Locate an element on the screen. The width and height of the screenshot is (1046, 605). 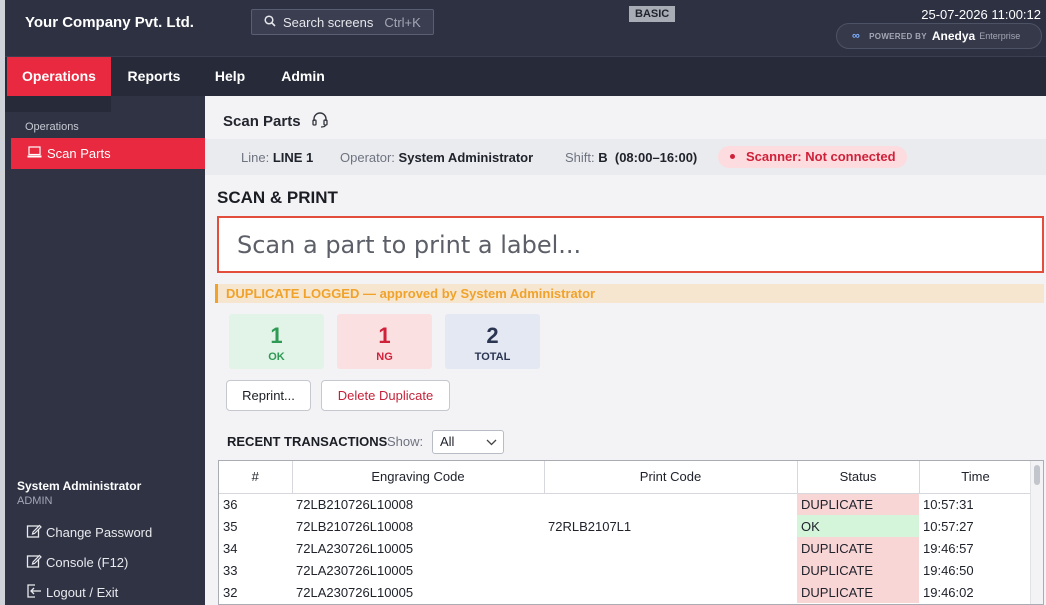
delete-duplicate-button: Delete Duplicate is located at coordinates (385, 395).